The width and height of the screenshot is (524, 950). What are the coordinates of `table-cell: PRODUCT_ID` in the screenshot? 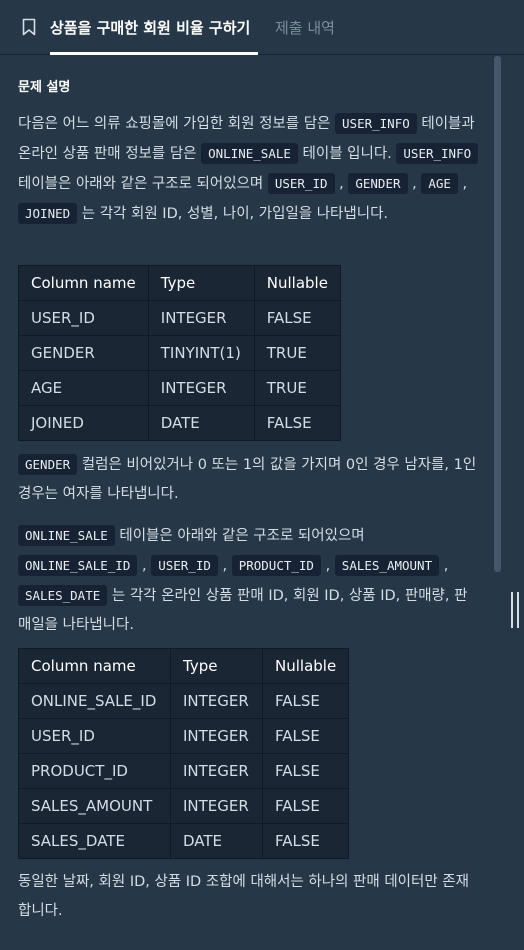 It's located at (94, 771).